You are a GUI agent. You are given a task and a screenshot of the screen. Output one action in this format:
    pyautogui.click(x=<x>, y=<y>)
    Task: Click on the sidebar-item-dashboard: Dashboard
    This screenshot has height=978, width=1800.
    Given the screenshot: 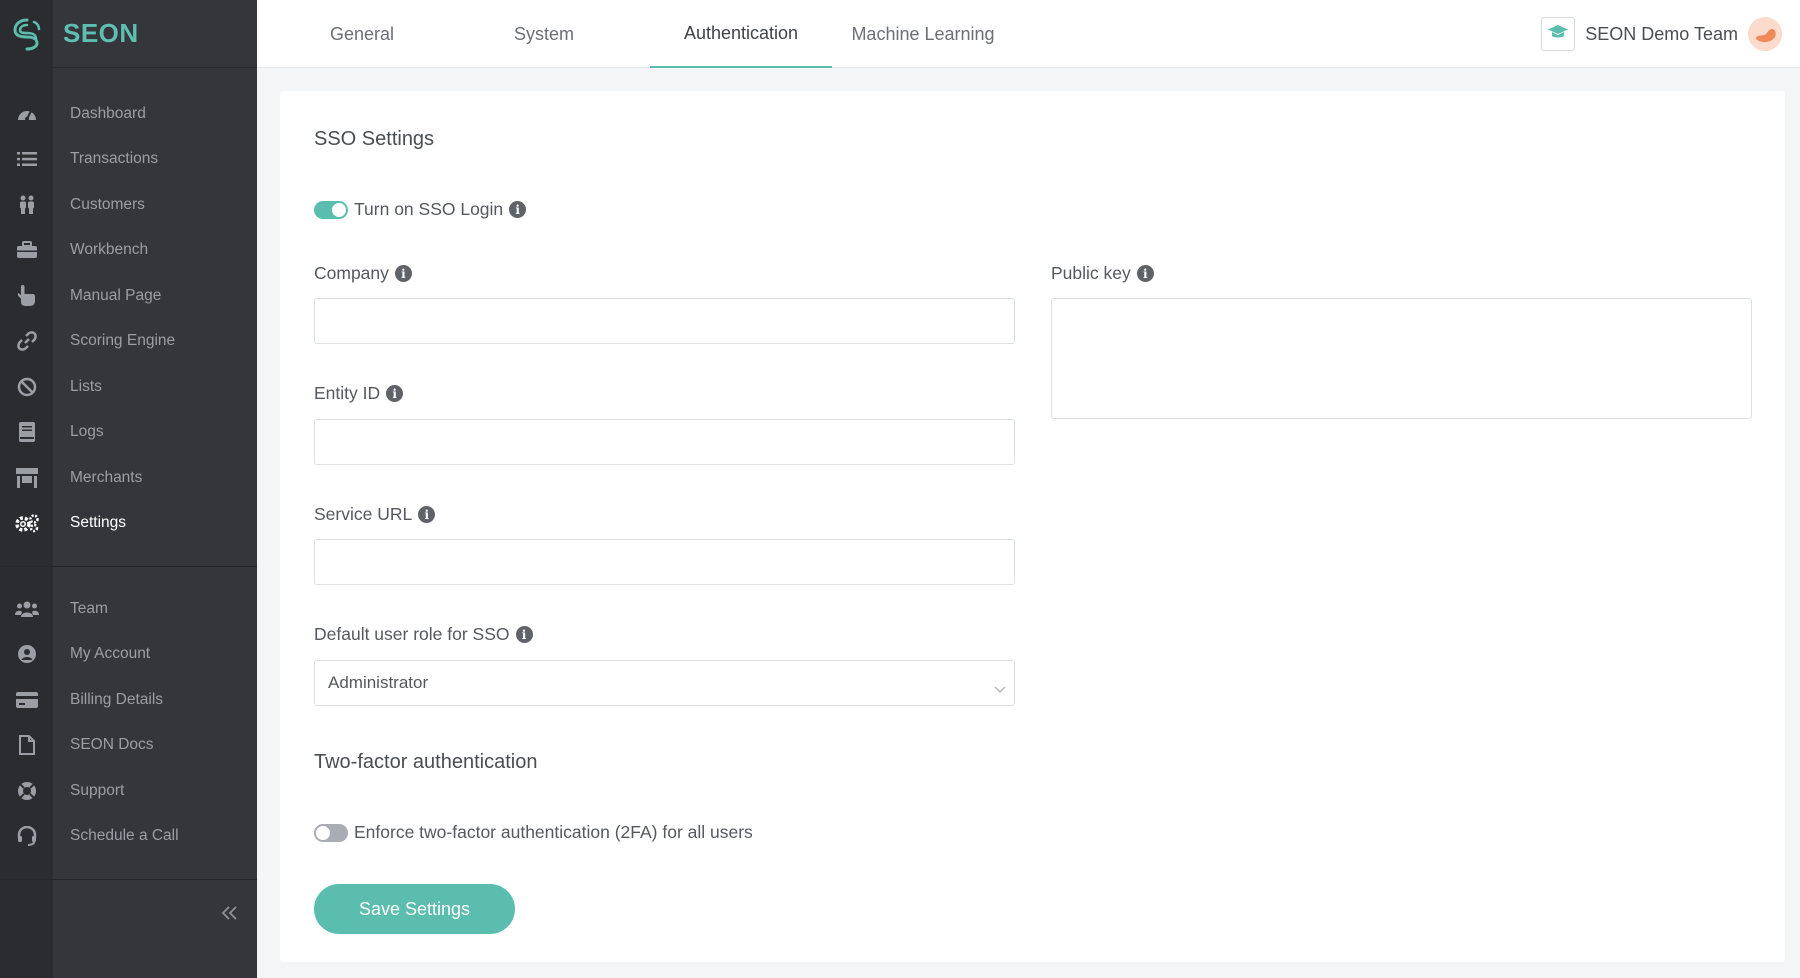 What is the action you would take?
    pyautogui.click(x=128, y=114)
    